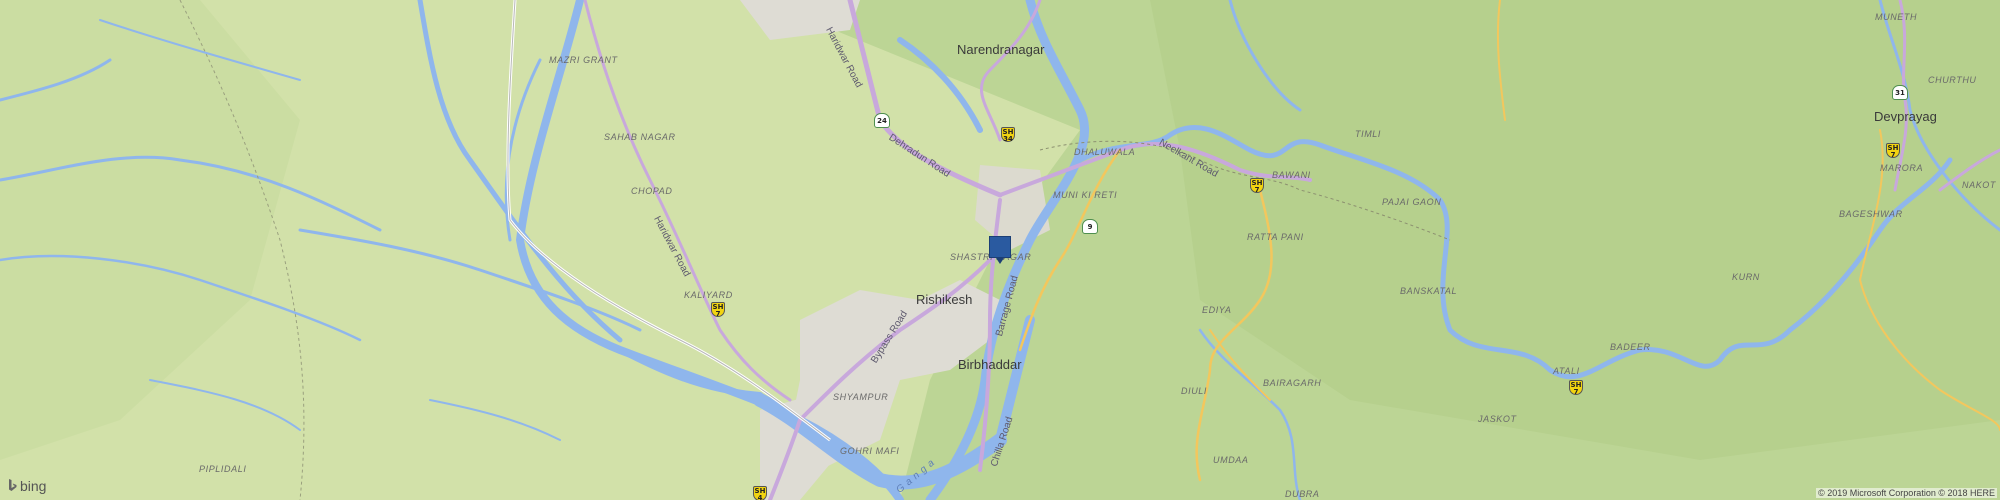  Describe the element at coordinates (1497, 419) in the screenshot. I see `locality-label-jaskot: JASKOT` at that location.